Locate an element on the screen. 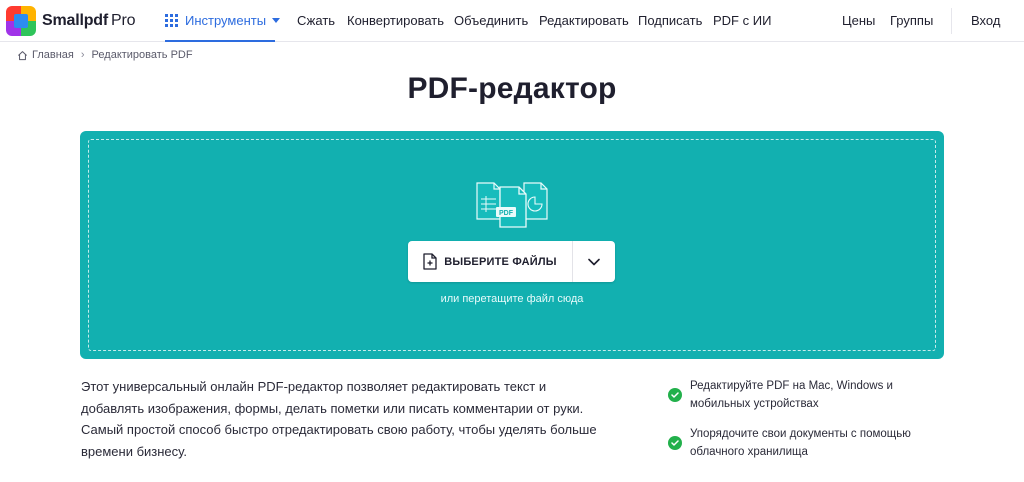  logo-text: Smallpdf Pro is located at coordinates (89, 20).